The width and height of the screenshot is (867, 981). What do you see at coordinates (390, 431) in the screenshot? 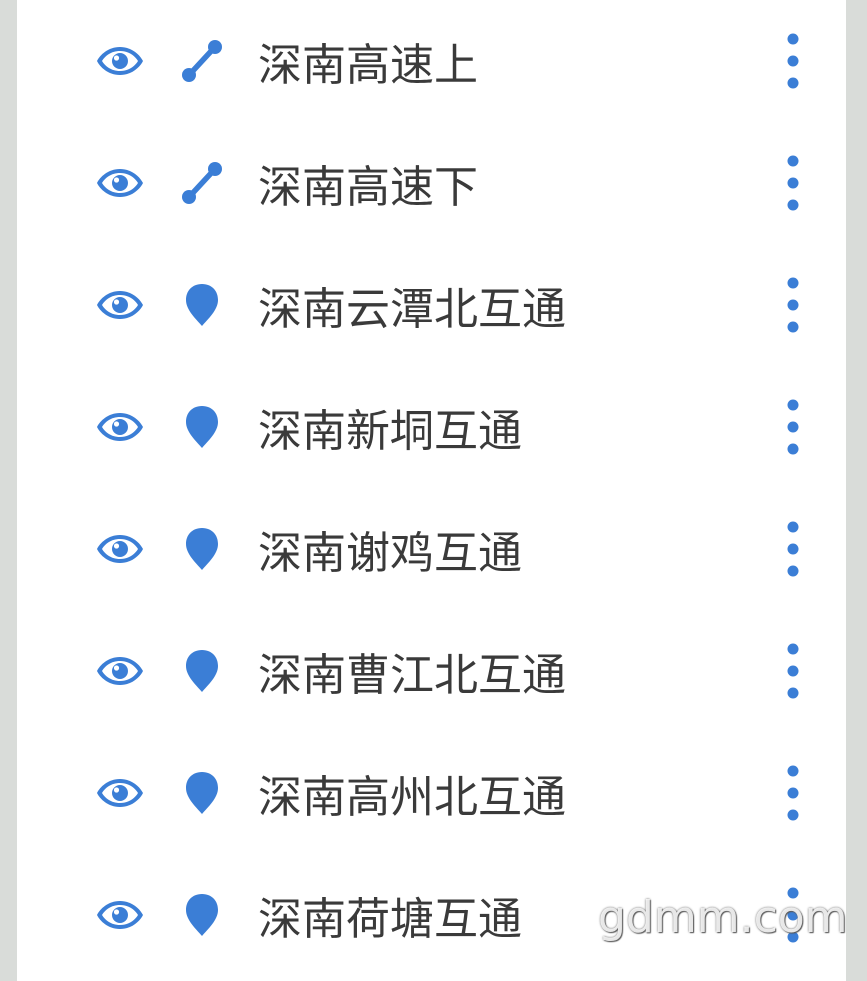
I see `layer-label: 深南新垌互通` at bounding box center [390, 431].